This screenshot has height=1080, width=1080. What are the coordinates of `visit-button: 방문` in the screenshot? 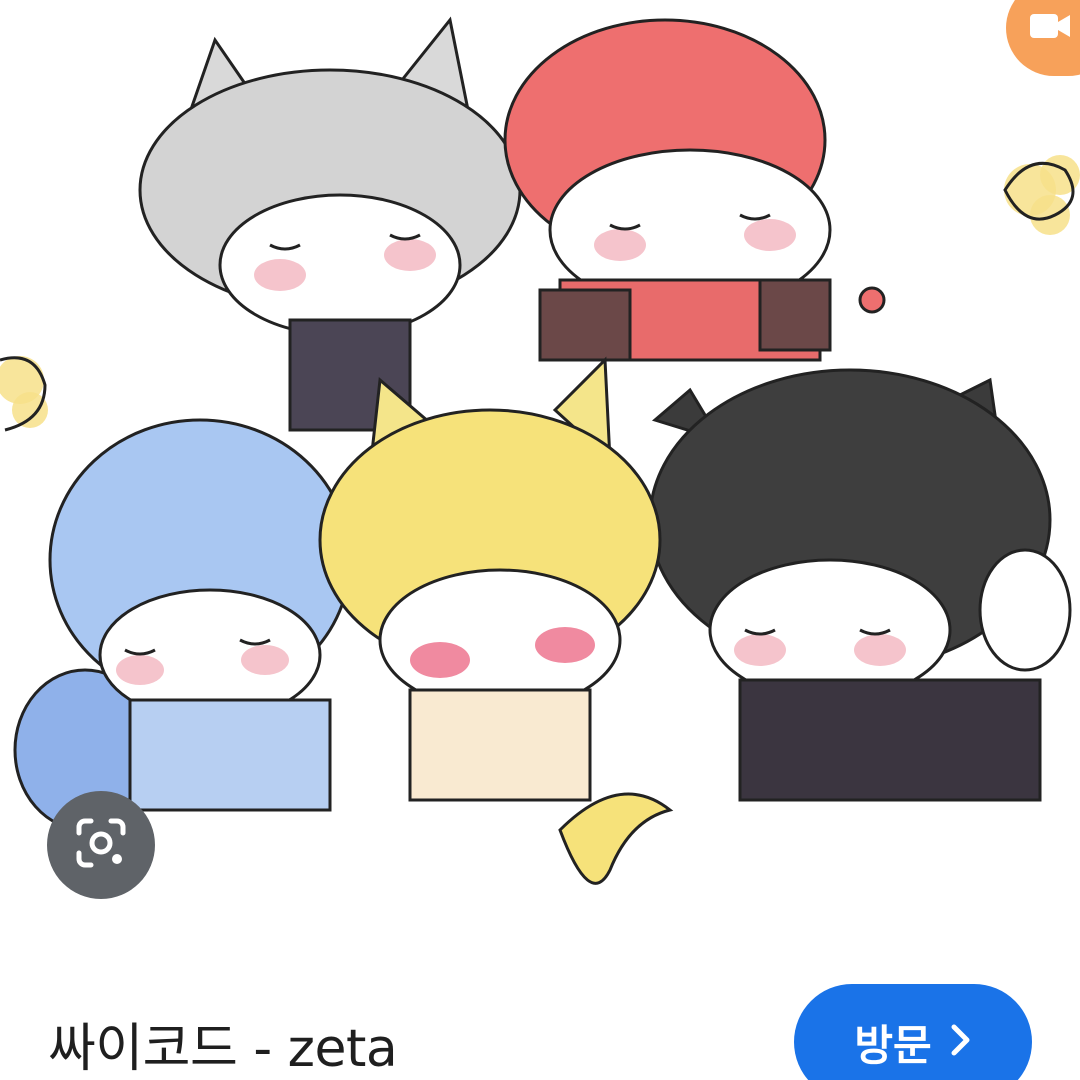 It's located at (913, 1032).